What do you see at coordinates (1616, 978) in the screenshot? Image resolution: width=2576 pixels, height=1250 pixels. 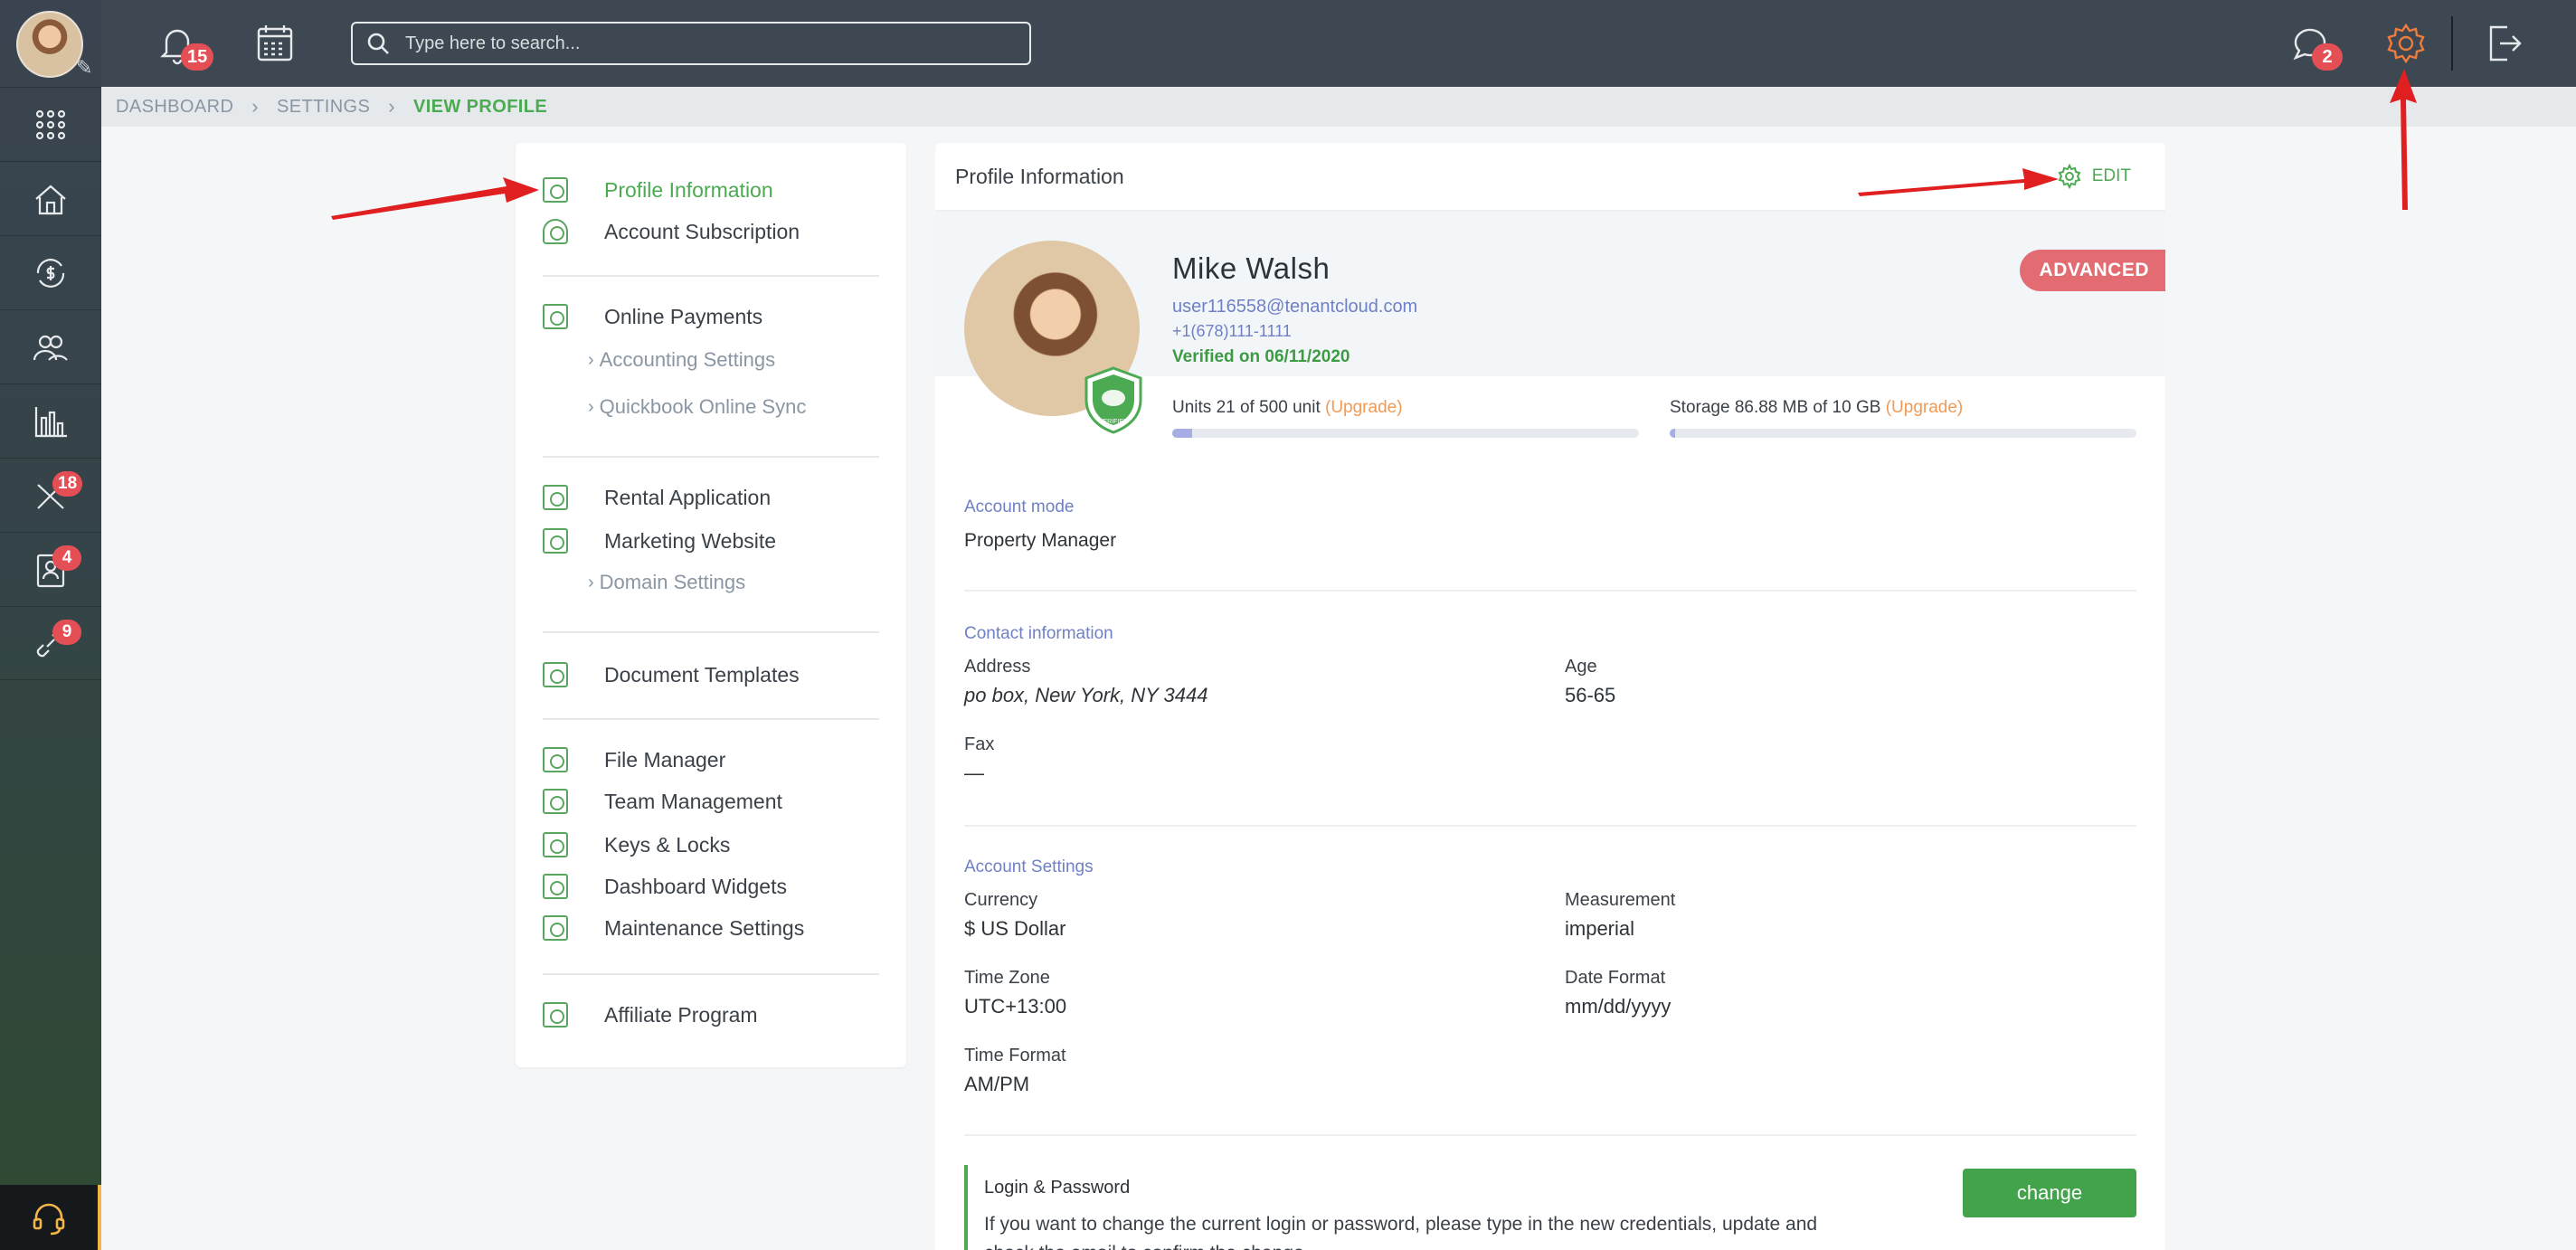 I see `dateformat-label: Date Format` at bounding box center [1616, 978].